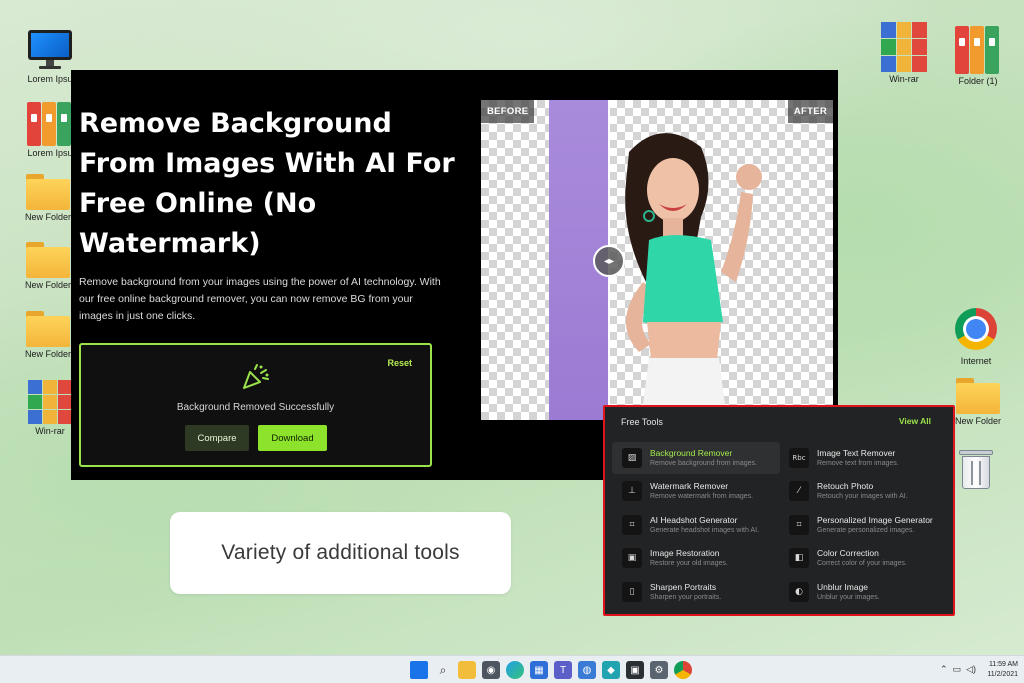  I want to click on before-label: BEFORE, so click(508, 111).